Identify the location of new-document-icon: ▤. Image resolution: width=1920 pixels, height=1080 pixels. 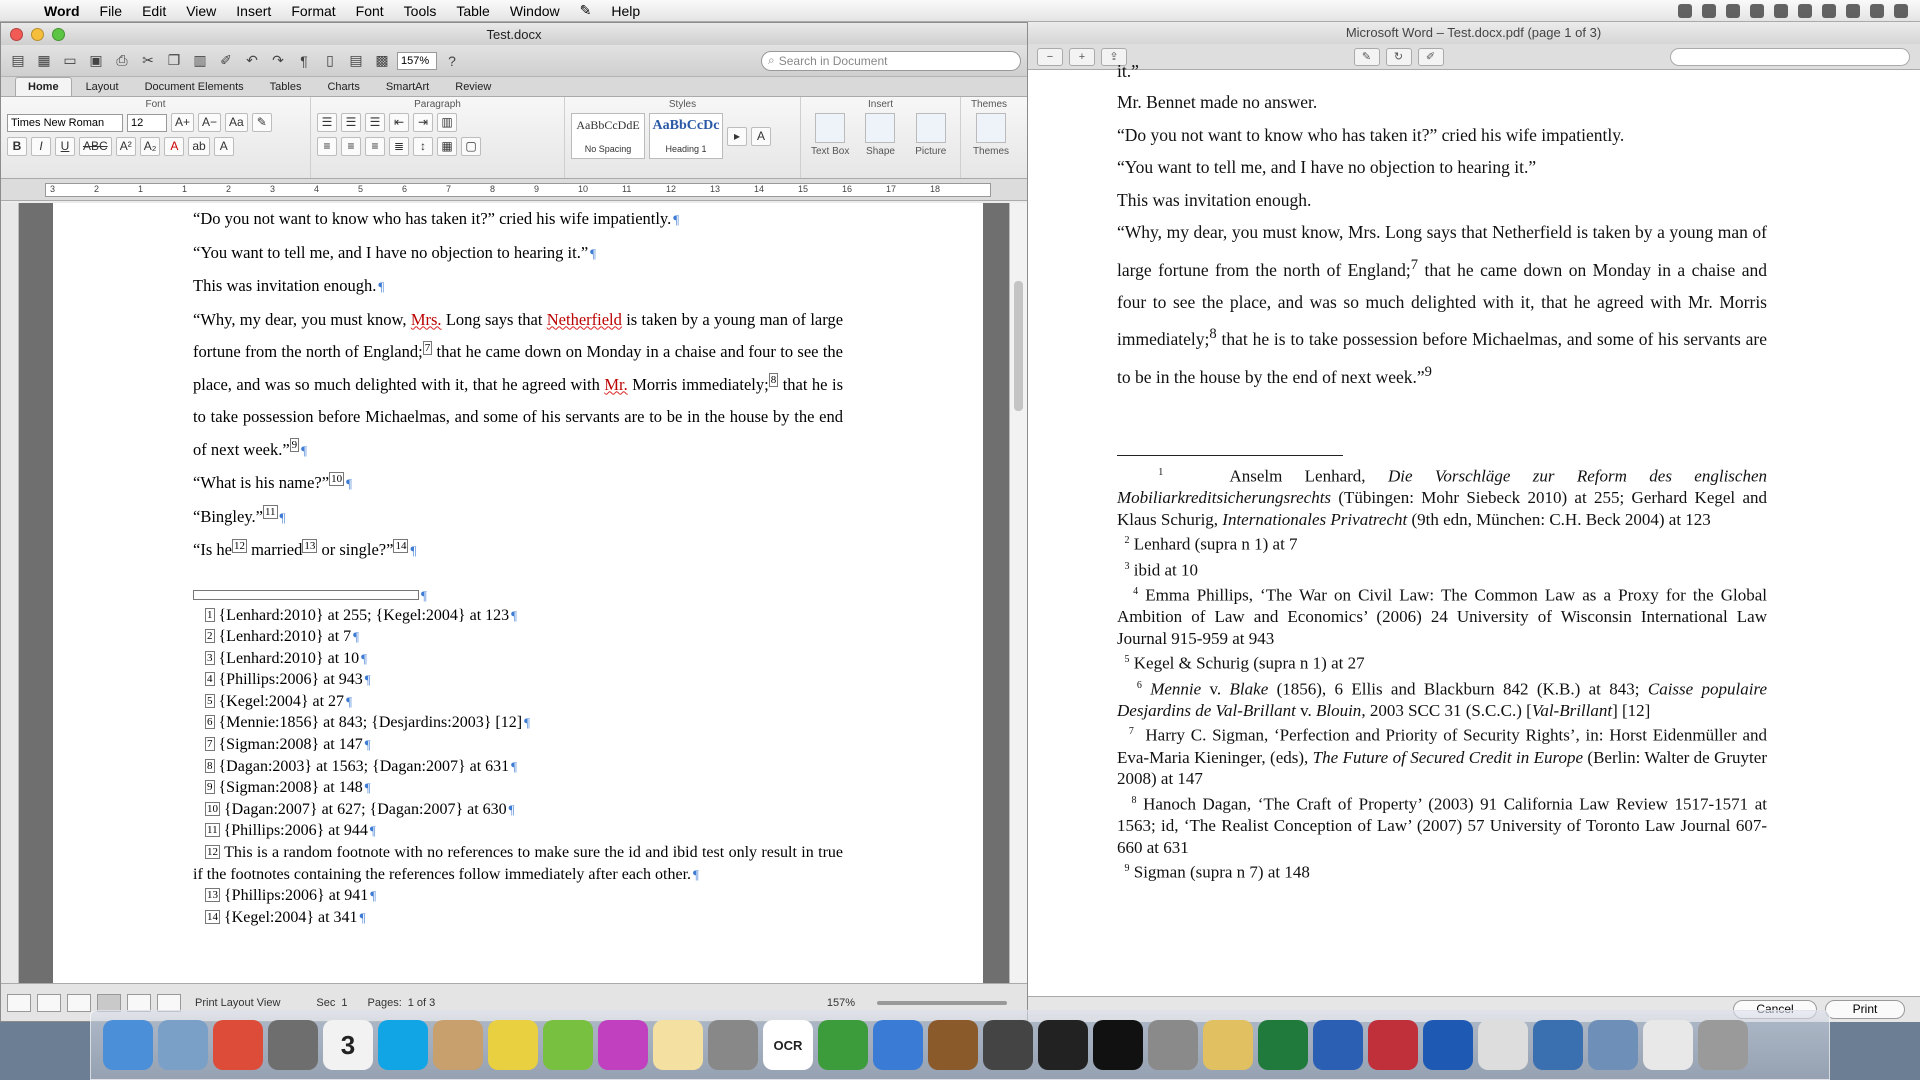
(18, 61).